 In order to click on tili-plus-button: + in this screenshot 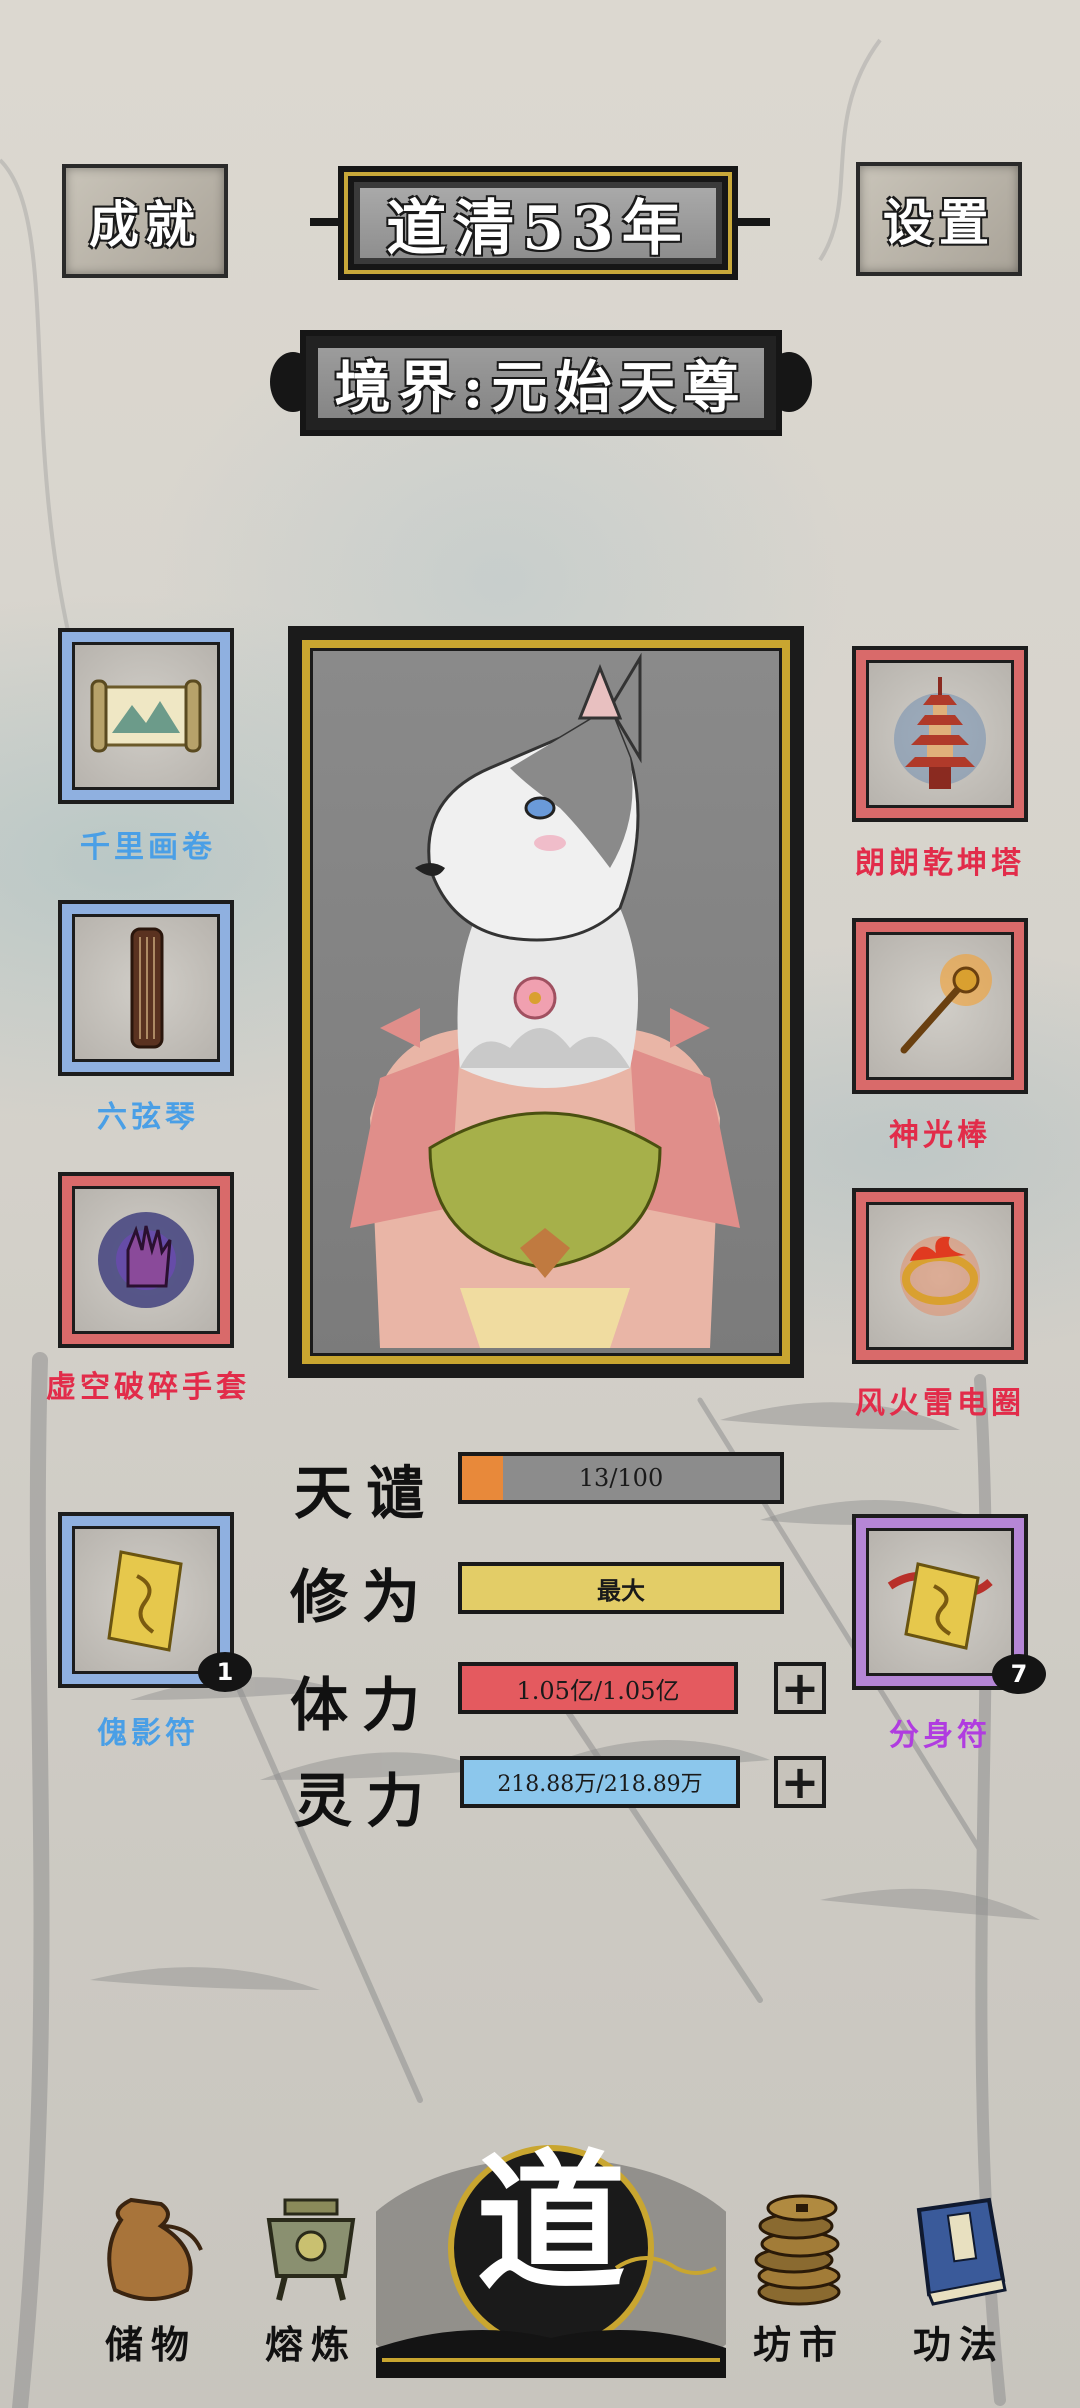, I will do `click(800, 1688)`.